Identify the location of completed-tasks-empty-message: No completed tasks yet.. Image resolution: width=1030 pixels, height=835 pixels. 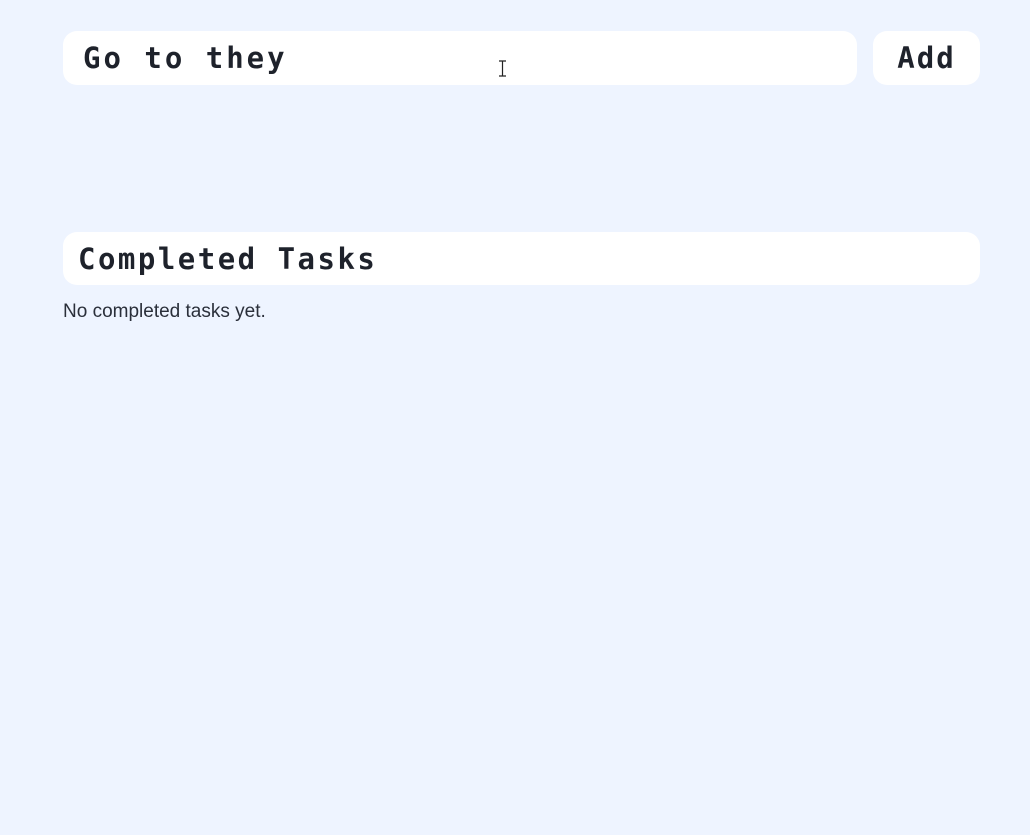
(164, 311).